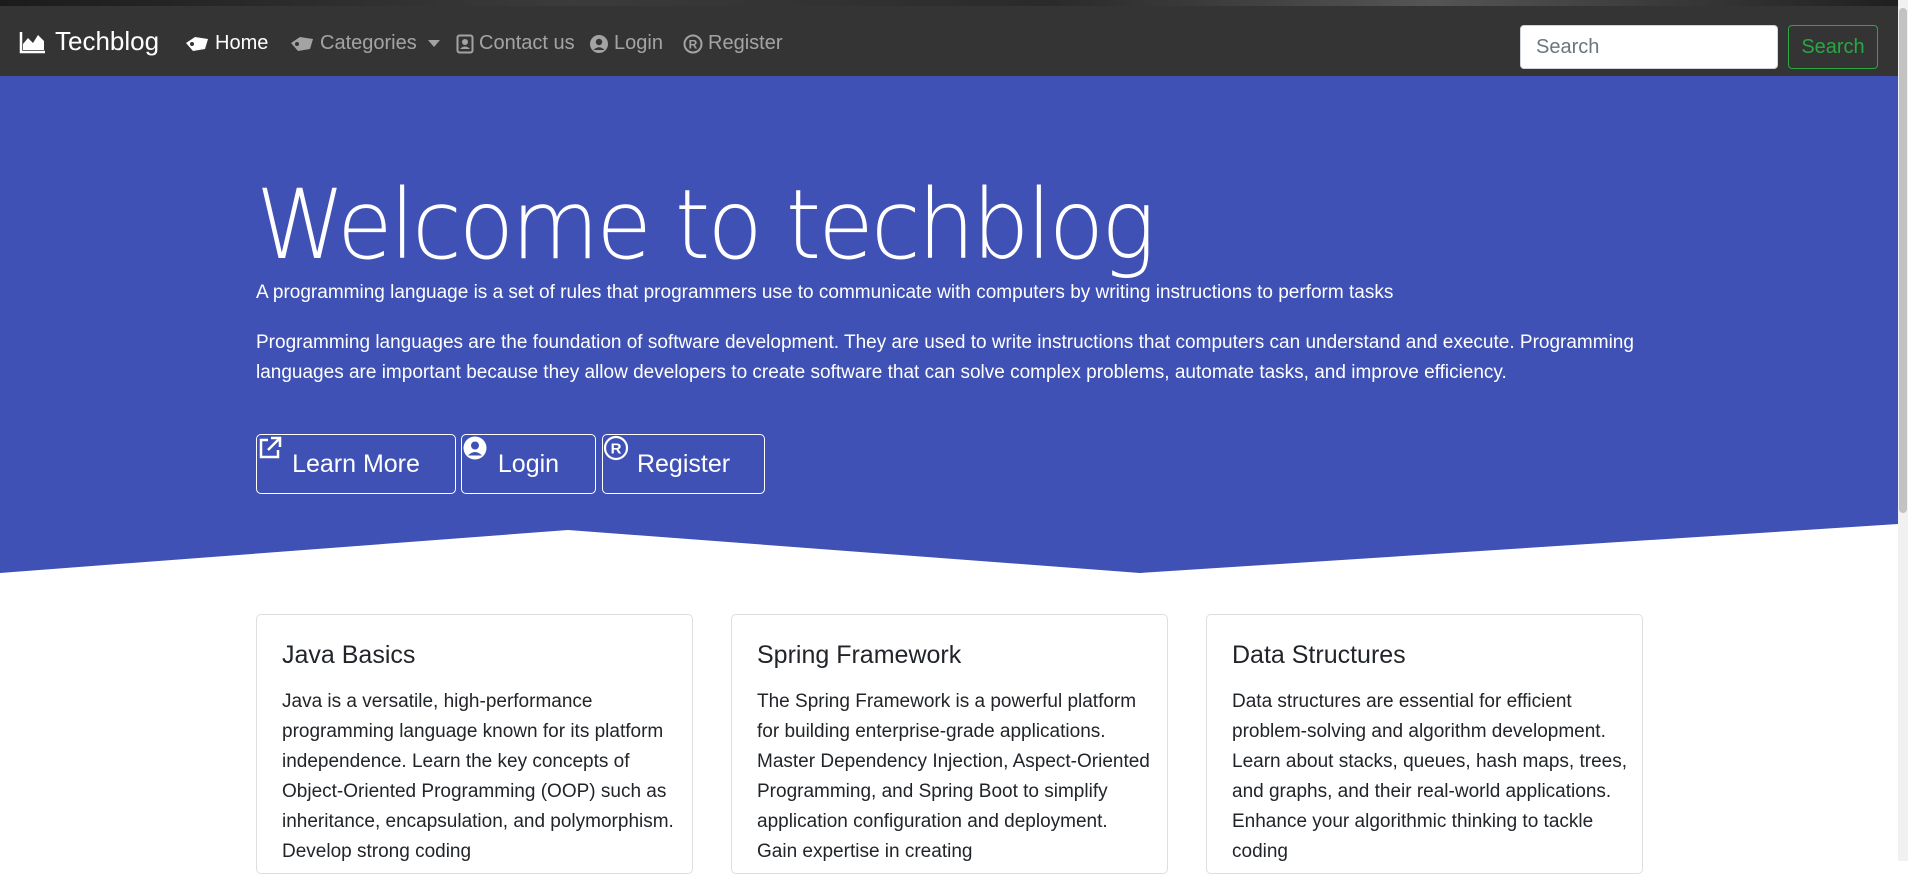 This screenshot has width=1908, height=874. Describe the element at coordinates (1833, 47) in the screenshot. I see `search-button: Search` at that location.